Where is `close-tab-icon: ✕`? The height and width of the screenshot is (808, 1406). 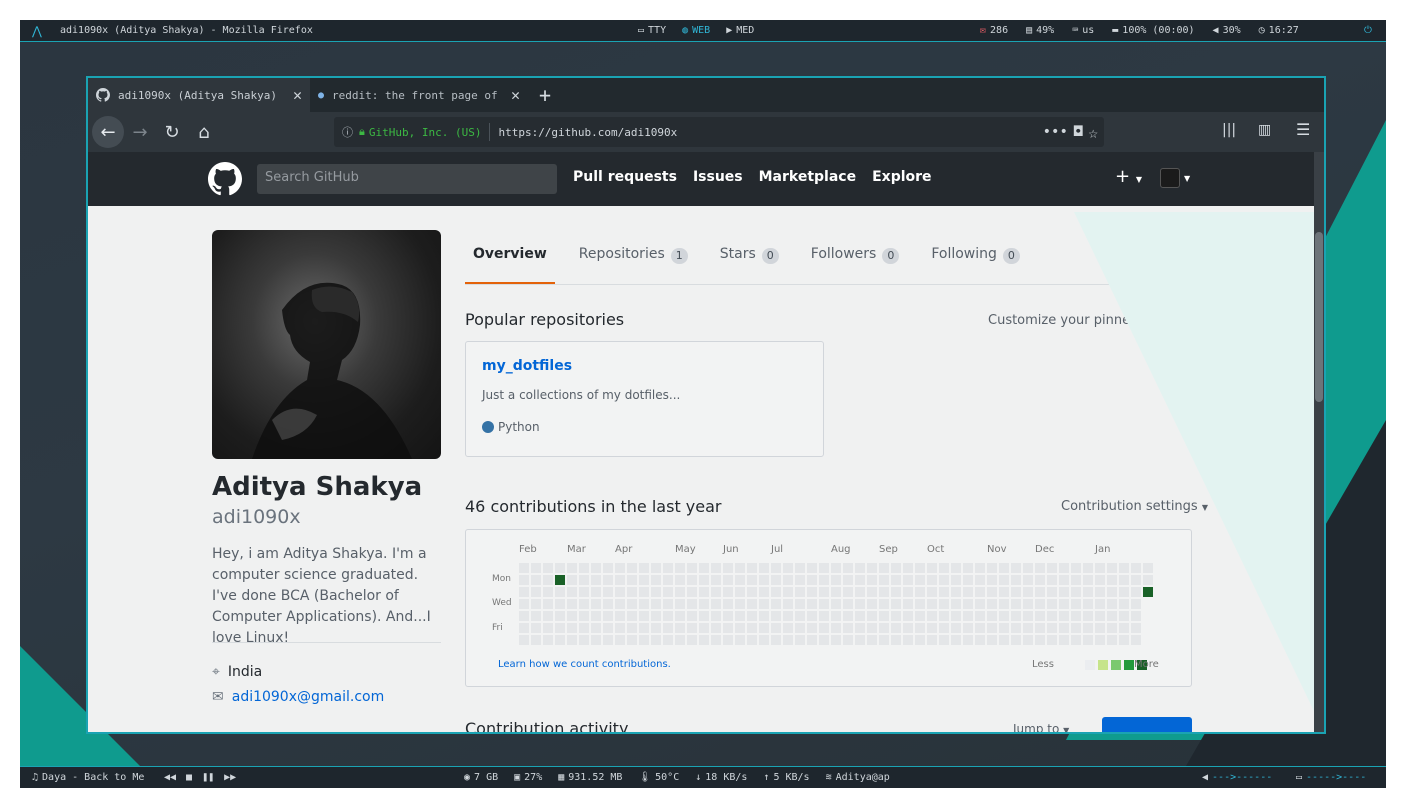
close-tab-icon: ✕ is located at coordinates (297, 95).